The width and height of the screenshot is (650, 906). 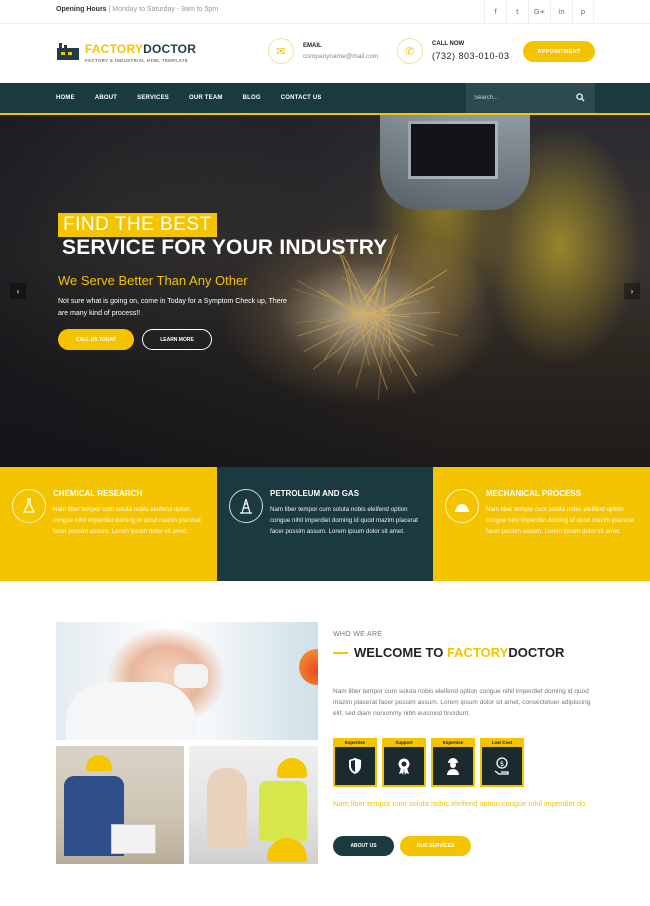 I want to click on about-us-button: ABOUT US, so click(x=363, y=846).